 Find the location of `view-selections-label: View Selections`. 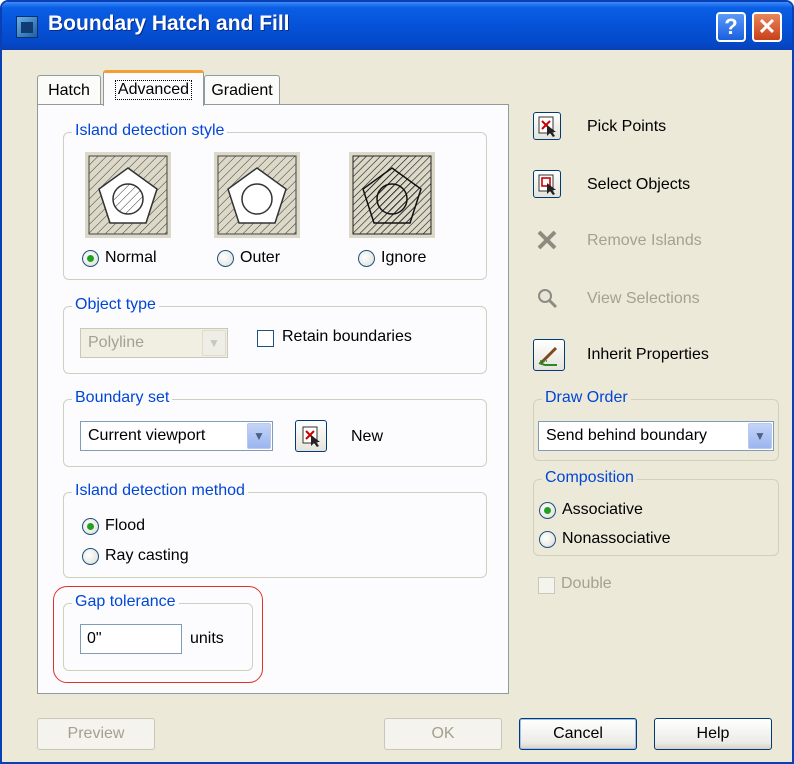

view-selections-label: View Selections is located at coordinates (643, 298).